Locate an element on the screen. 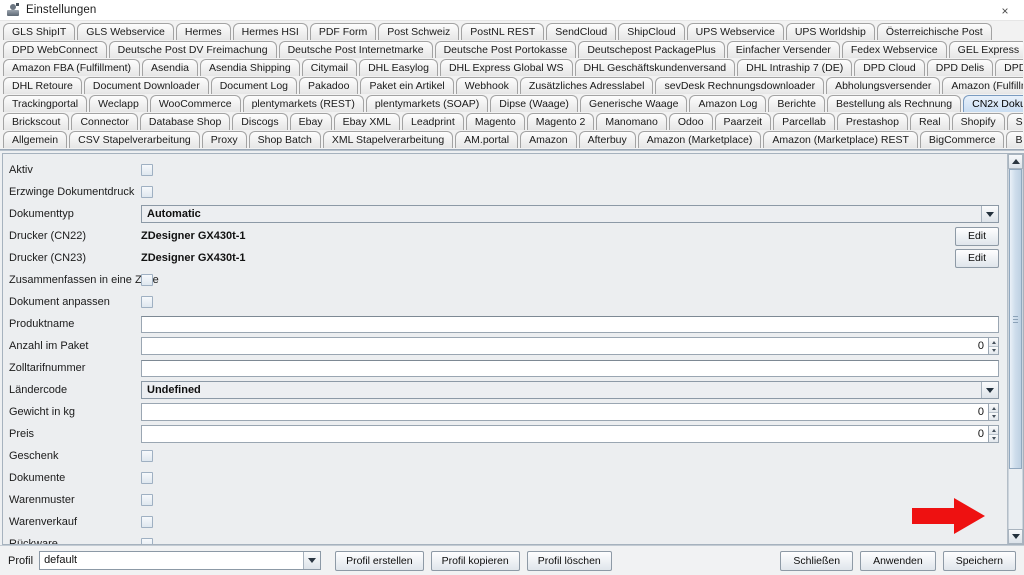 The image size is (1024, 575). tab-csv-stapelverarbeitung: CSV Stapelverarbeitung is located at coordinates (134, 139).